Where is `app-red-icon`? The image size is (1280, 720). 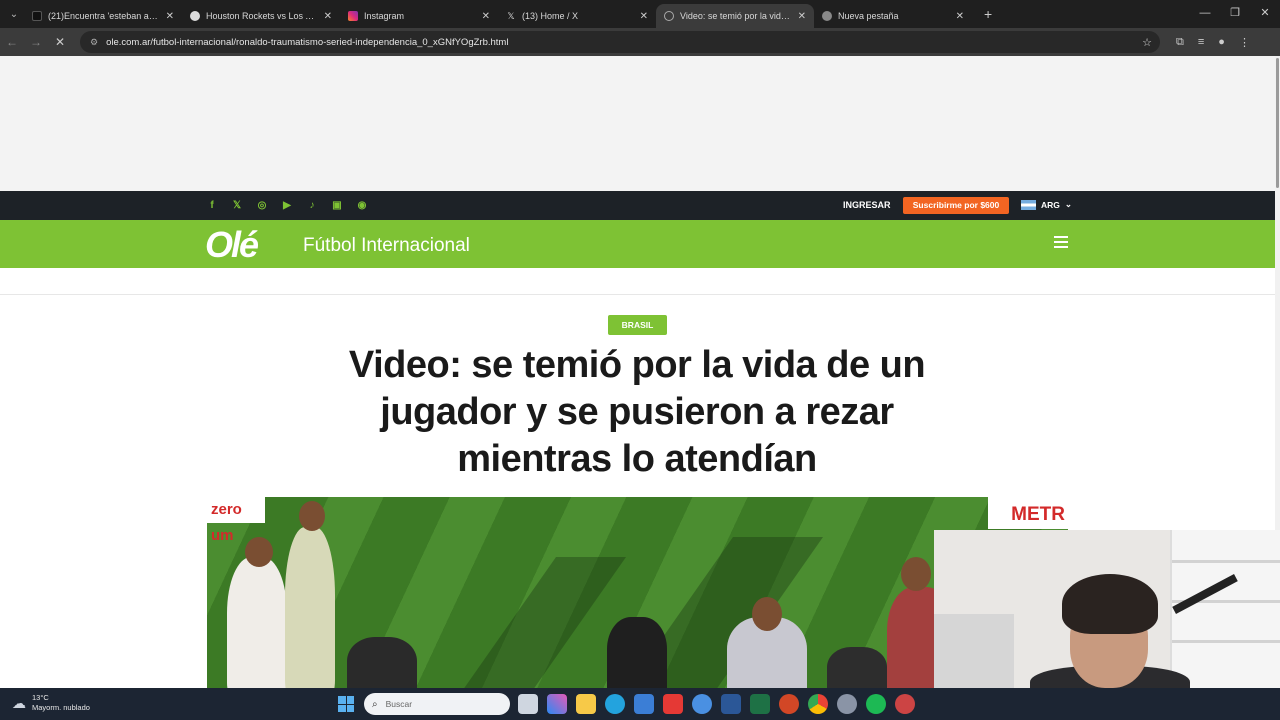 app-red-icon is located at coordinates (673, 704).